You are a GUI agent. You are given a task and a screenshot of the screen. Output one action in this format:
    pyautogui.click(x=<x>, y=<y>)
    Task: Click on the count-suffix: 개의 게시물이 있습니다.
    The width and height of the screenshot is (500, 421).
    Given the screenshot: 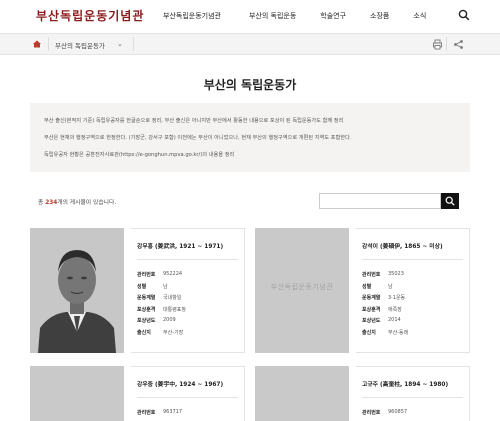 What is the action you would take?
    pyautogui.click(x=87, y=203)
    